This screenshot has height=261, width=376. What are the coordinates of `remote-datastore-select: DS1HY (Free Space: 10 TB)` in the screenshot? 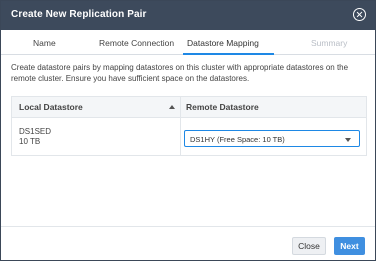 It's located at (272, 138).